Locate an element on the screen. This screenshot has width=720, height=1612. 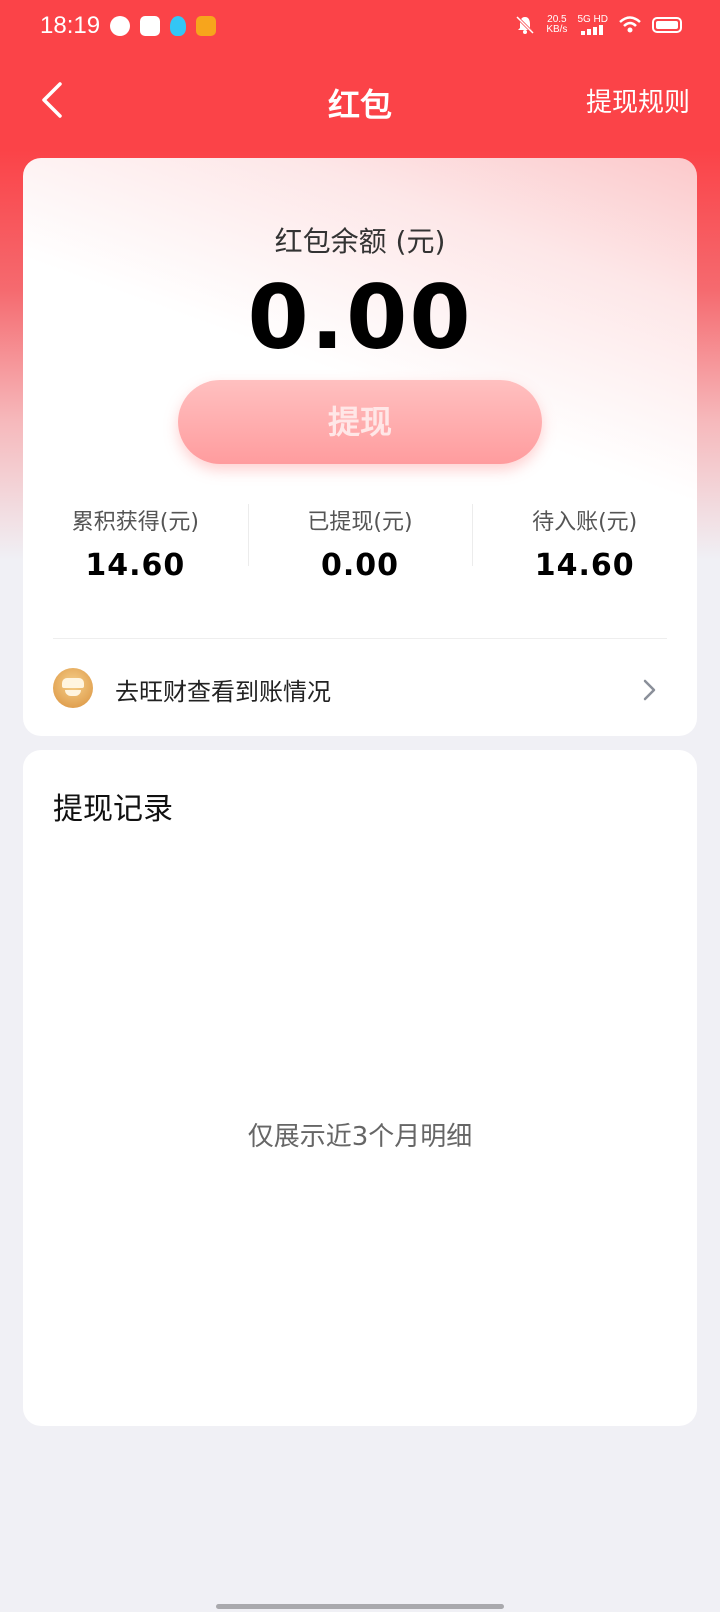
system-icons: 20.5 KB/s 5G HD is located at coordinates (598, 25).